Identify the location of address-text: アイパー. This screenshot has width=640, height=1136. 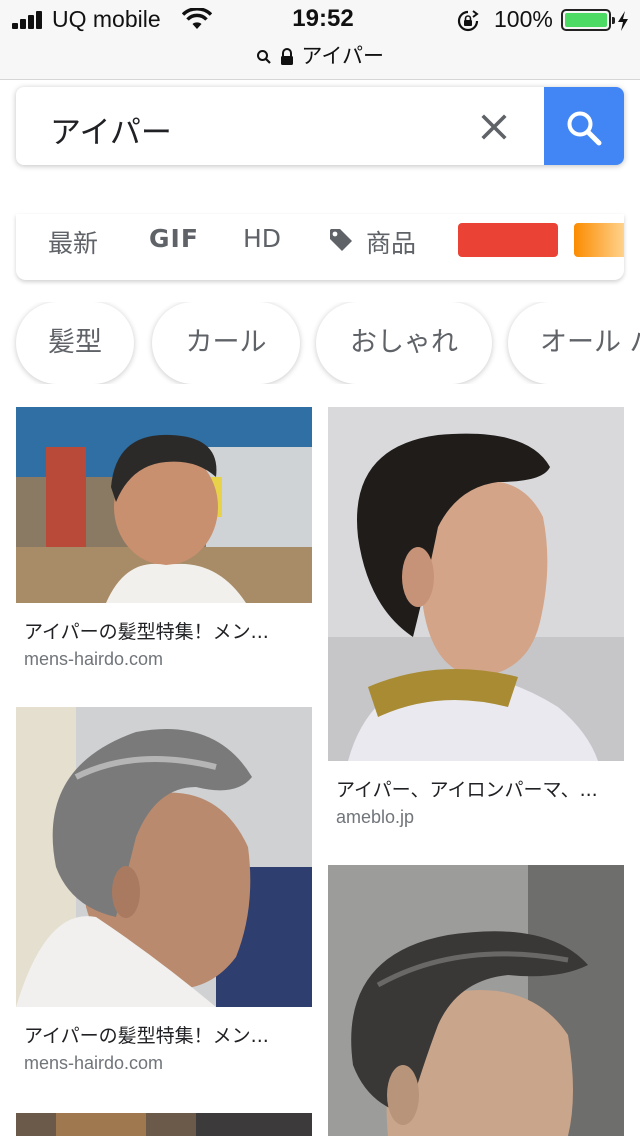
(342, 56).